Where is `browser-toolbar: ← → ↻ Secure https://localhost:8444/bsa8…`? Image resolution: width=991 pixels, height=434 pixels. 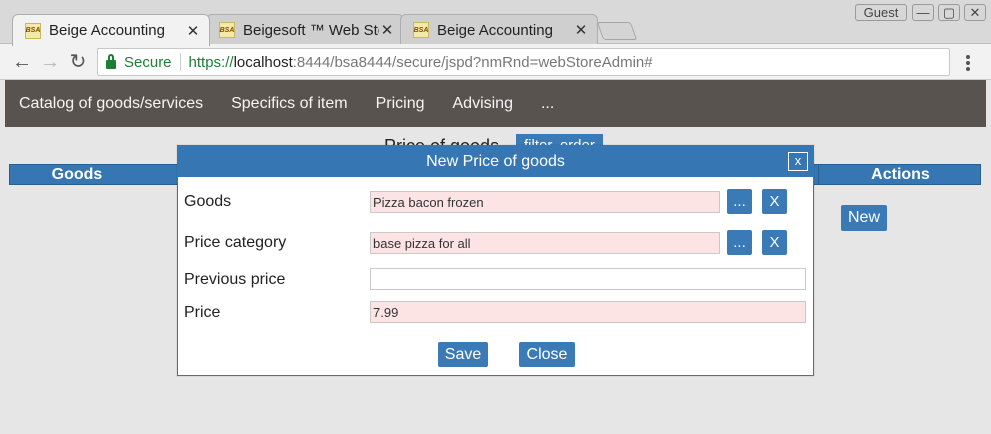 browser-toolbar: ← → ↻ Secure https://localhost:8444/bsa8… is located at coordinates (495, 62).